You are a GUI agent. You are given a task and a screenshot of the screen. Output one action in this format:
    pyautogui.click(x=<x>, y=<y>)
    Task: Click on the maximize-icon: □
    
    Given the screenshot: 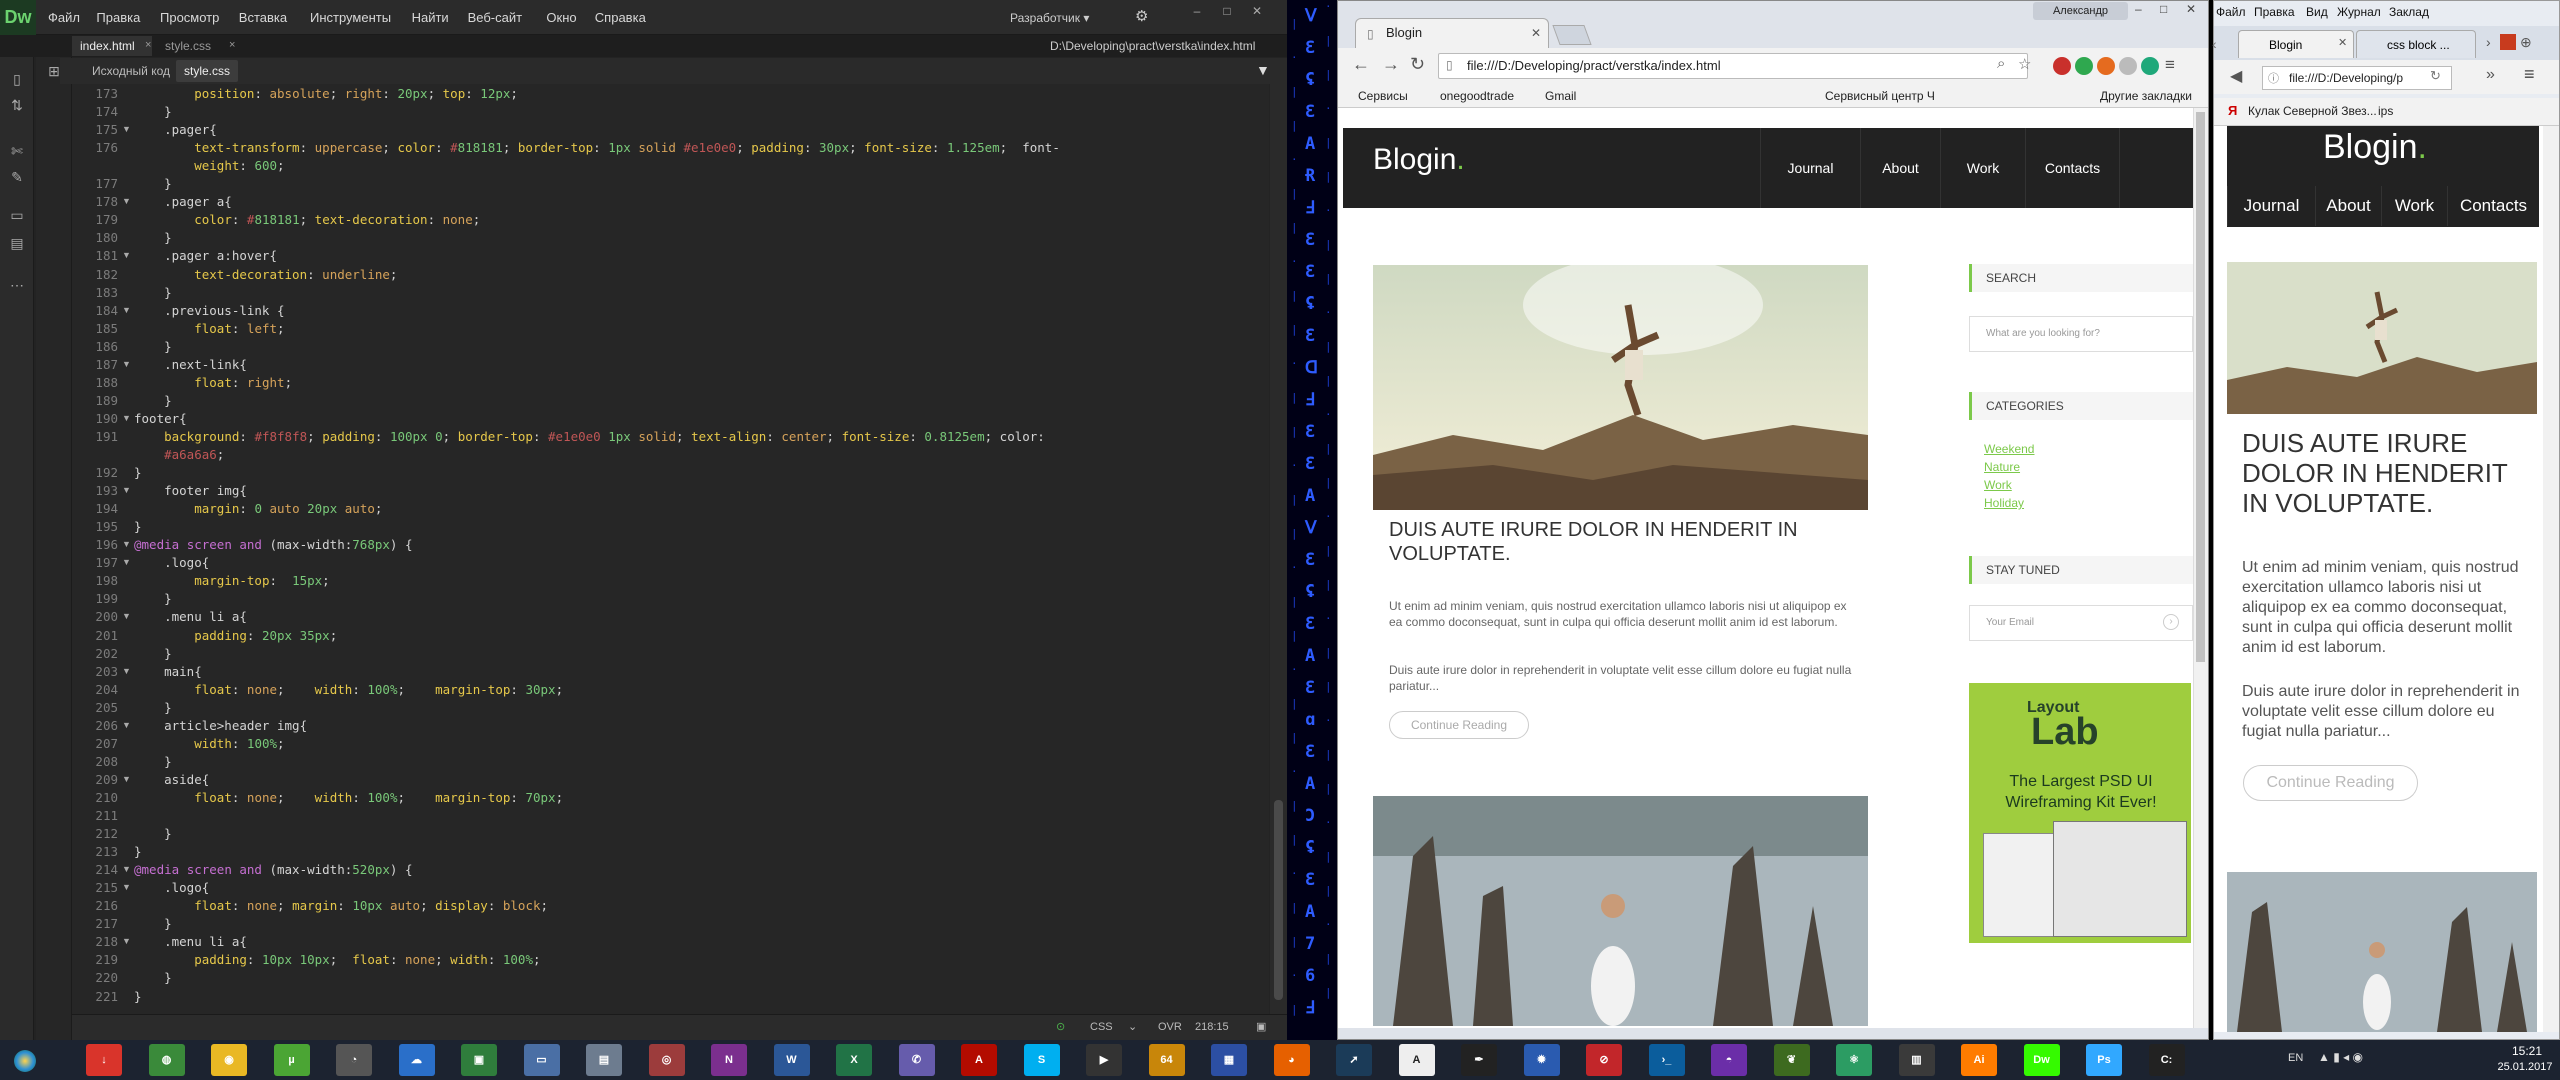 What is the action you would take?
    pyautogui.click(x=1227, y=11)
    